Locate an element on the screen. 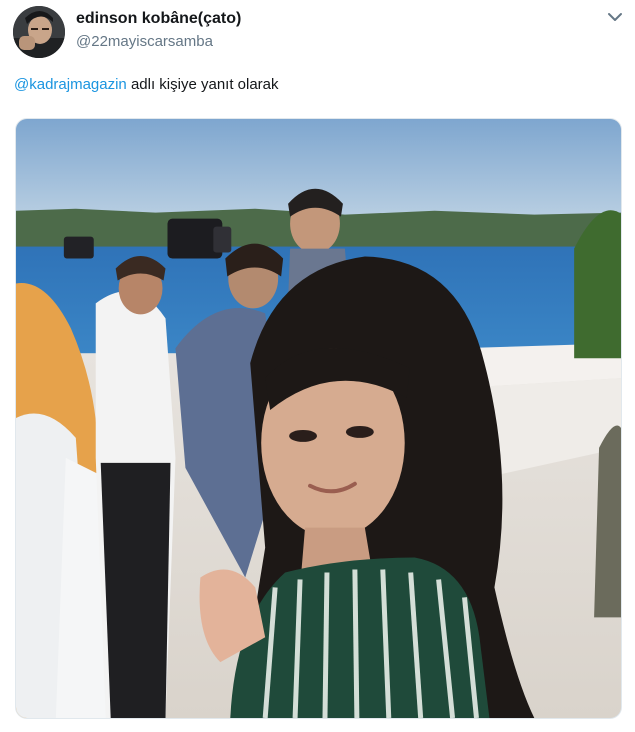 The width and height of the screenshot is (635, 732). reply-context: @kadrajmagazin adlı kişiye yanıt olarak is located at coordinates (146, 84).